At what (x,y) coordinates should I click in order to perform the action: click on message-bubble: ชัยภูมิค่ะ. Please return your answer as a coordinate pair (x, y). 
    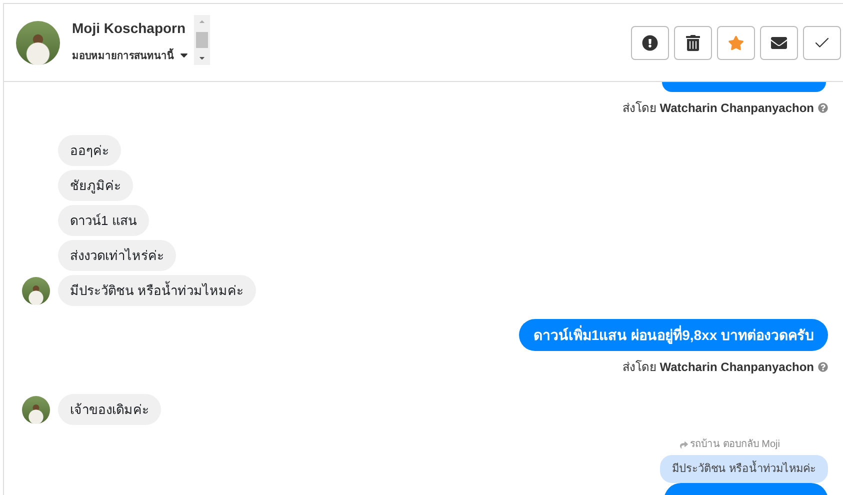
    Looking at the image, I should click on (95, 185).